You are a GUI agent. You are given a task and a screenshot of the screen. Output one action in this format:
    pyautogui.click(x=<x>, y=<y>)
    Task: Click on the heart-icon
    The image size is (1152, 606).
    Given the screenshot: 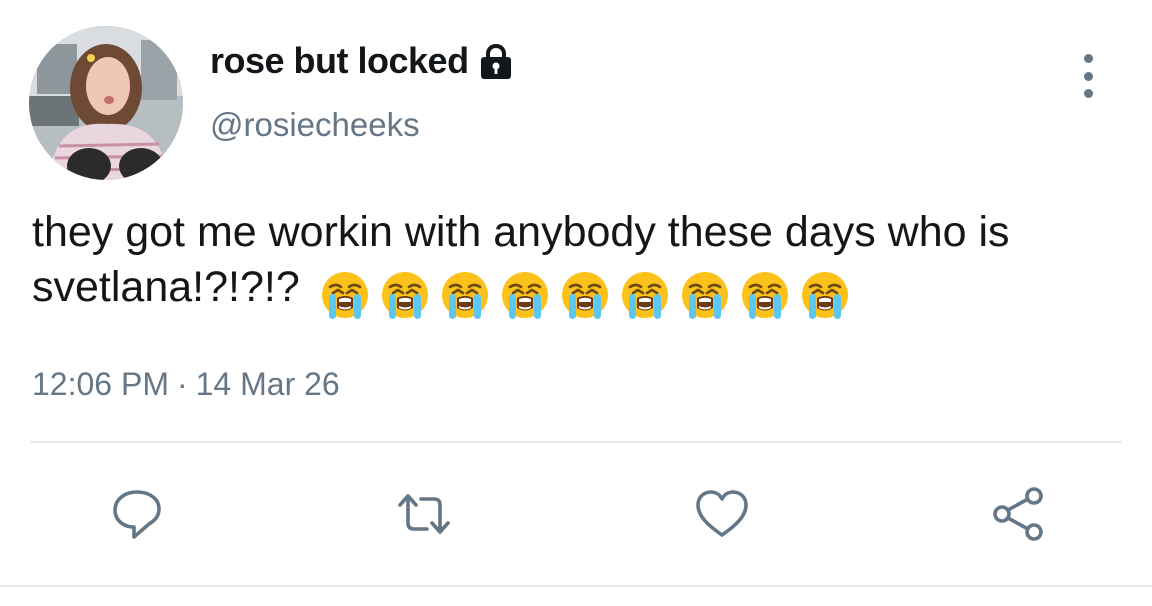 What is the action you would take?
    pyautogui.click(x=722, y=513)
    